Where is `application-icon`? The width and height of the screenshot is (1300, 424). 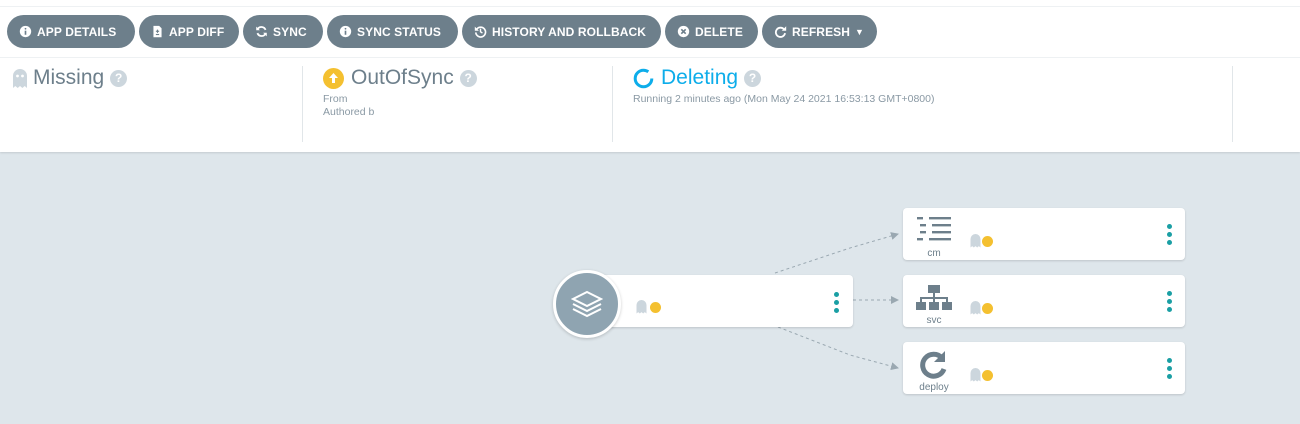 application-icon is located at coordinates (587, 304).